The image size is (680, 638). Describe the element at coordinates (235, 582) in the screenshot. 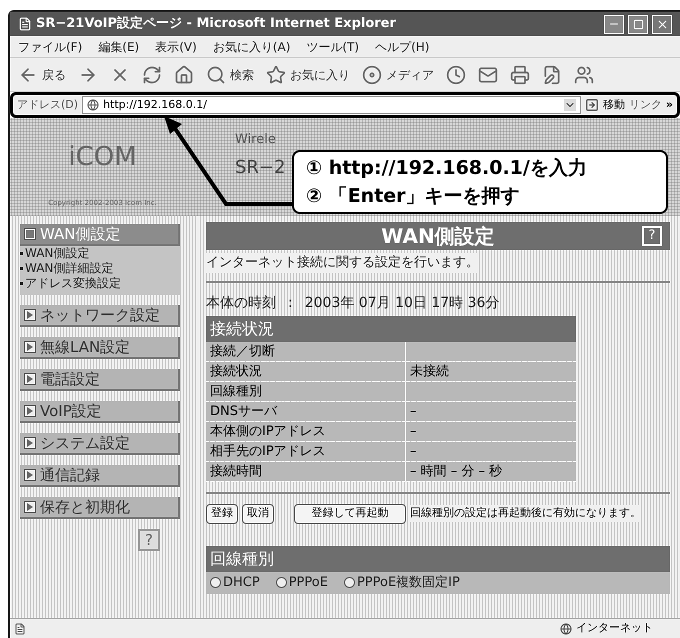

I see `radio-option: DHCP` at that location.